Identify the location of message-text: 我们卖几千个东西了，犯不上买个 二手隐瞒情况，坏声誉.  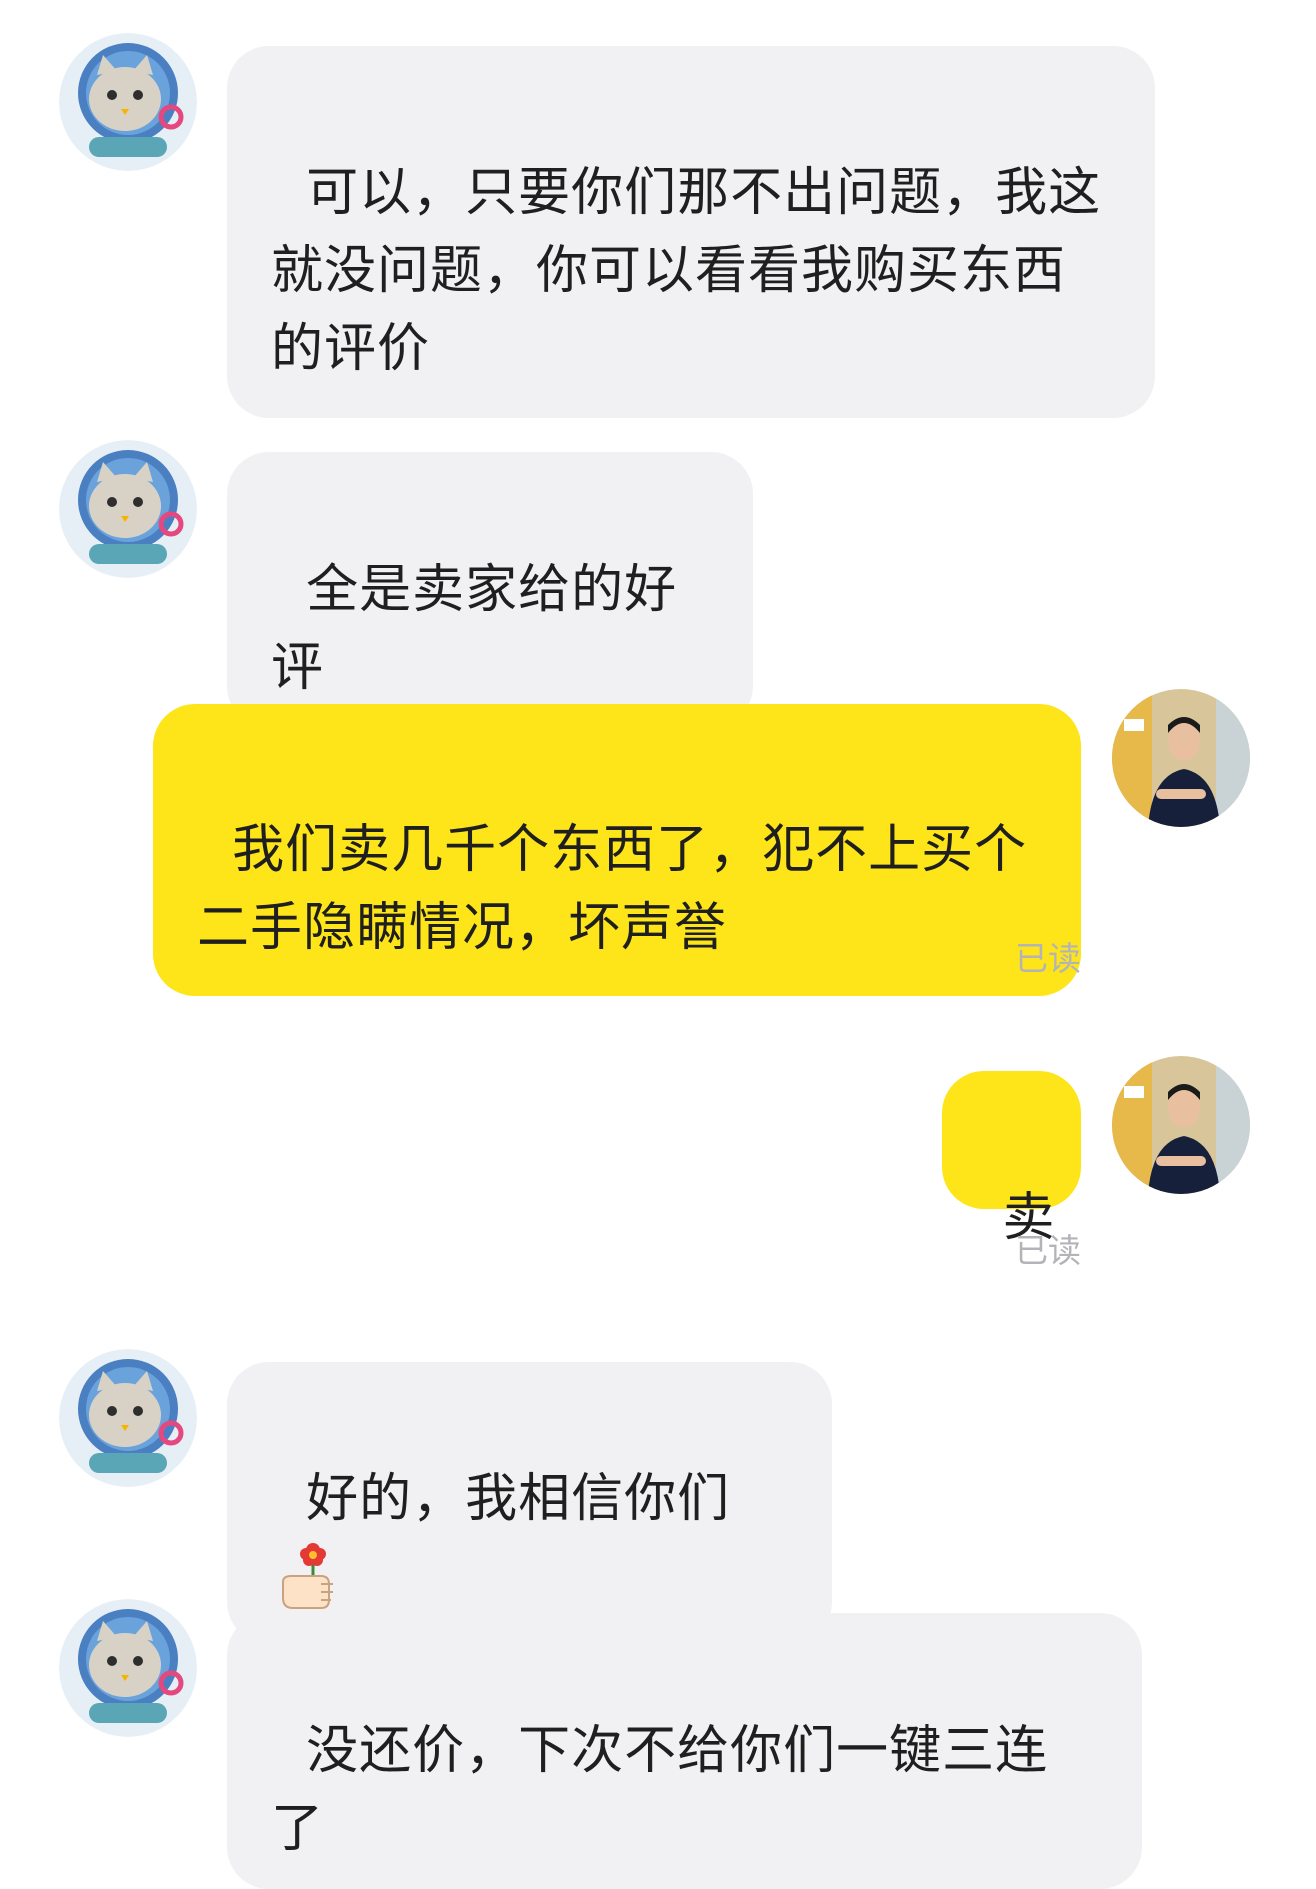
(612, 889).